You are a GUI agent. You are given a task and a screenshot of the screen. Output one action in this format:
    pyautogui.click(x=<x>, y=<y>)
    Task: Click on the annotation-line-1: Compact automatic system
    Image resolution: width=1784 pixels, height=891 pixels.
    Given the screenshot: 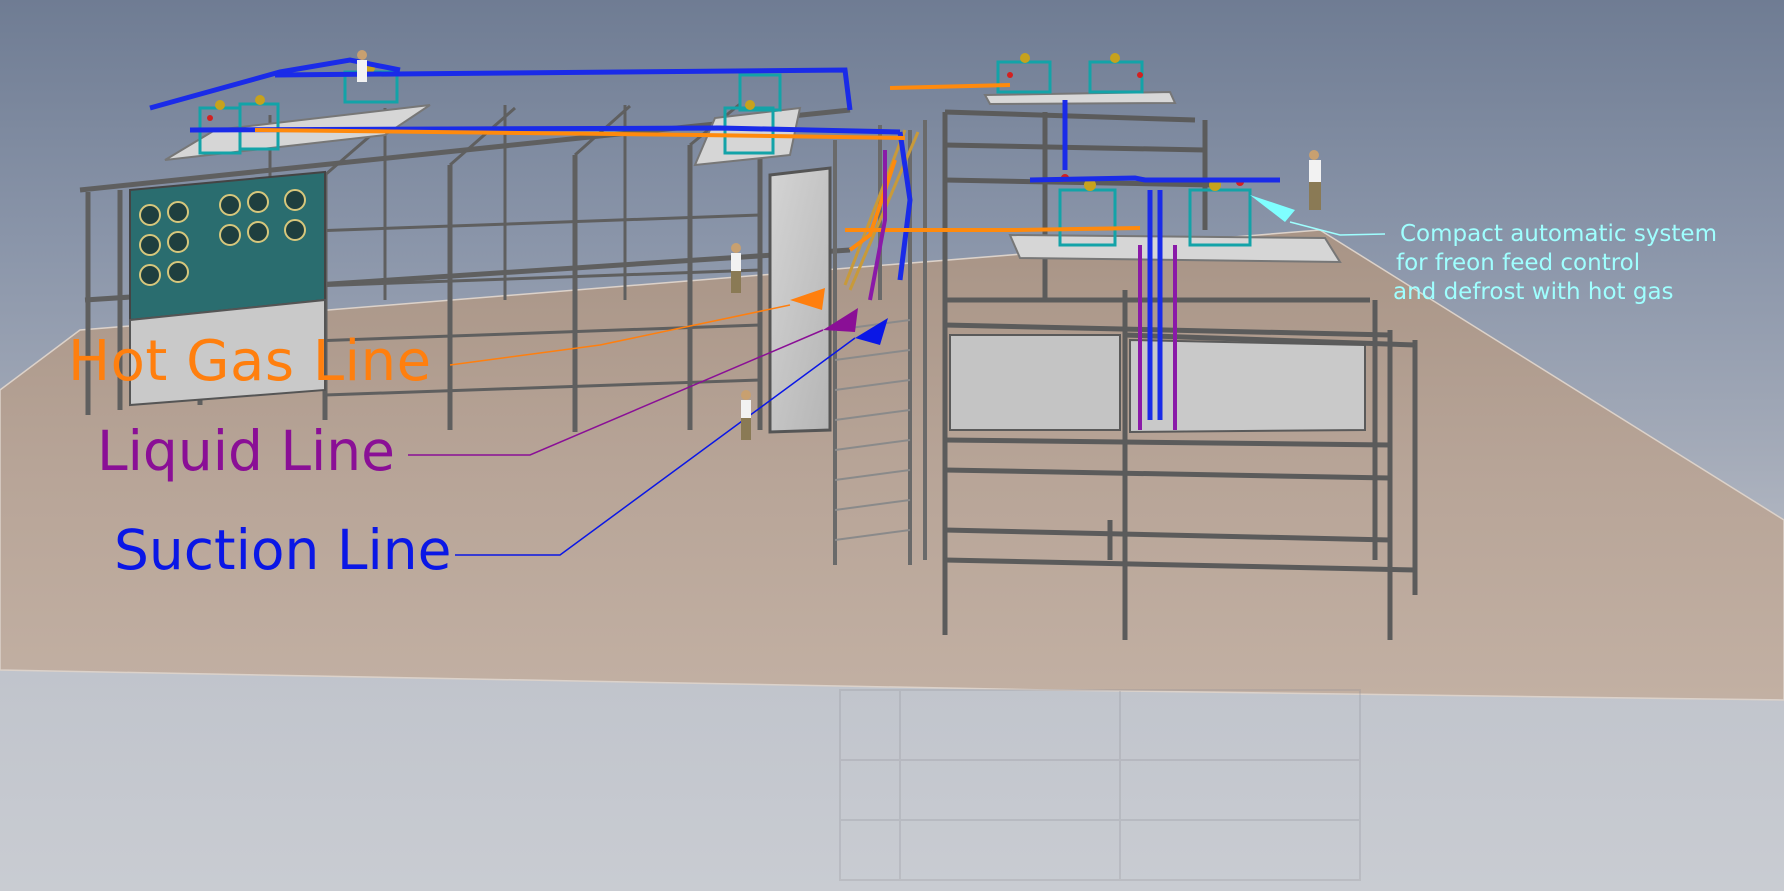 What is the action you would take?
    pyautogui.click(x=1558, y=234)
    